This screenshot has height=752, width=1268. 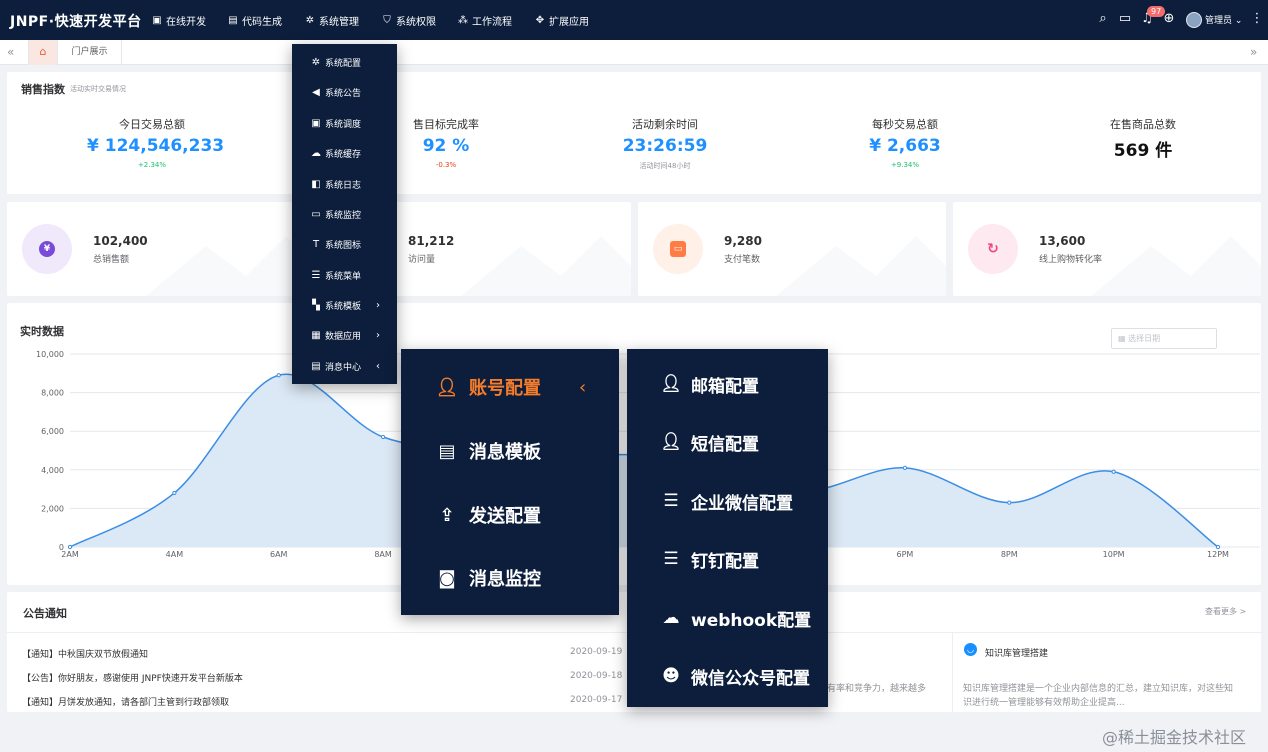 I want to click on menu-label: 企业微信配置, so click(x=742, y=503).